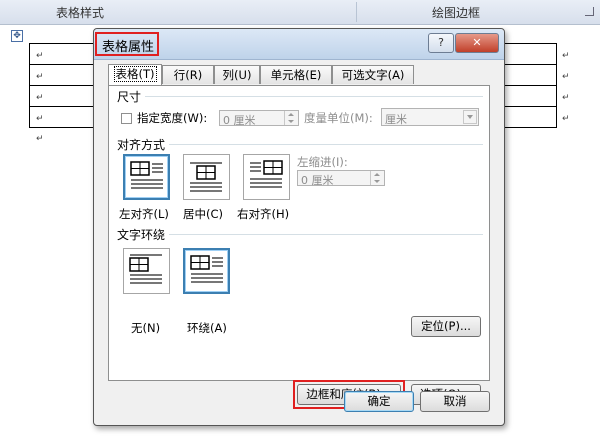  Describe the element at coordinates (300, 12) in the screenshot. I see `ribbon-bar: 表格样式 绘图边框 .` at that location.